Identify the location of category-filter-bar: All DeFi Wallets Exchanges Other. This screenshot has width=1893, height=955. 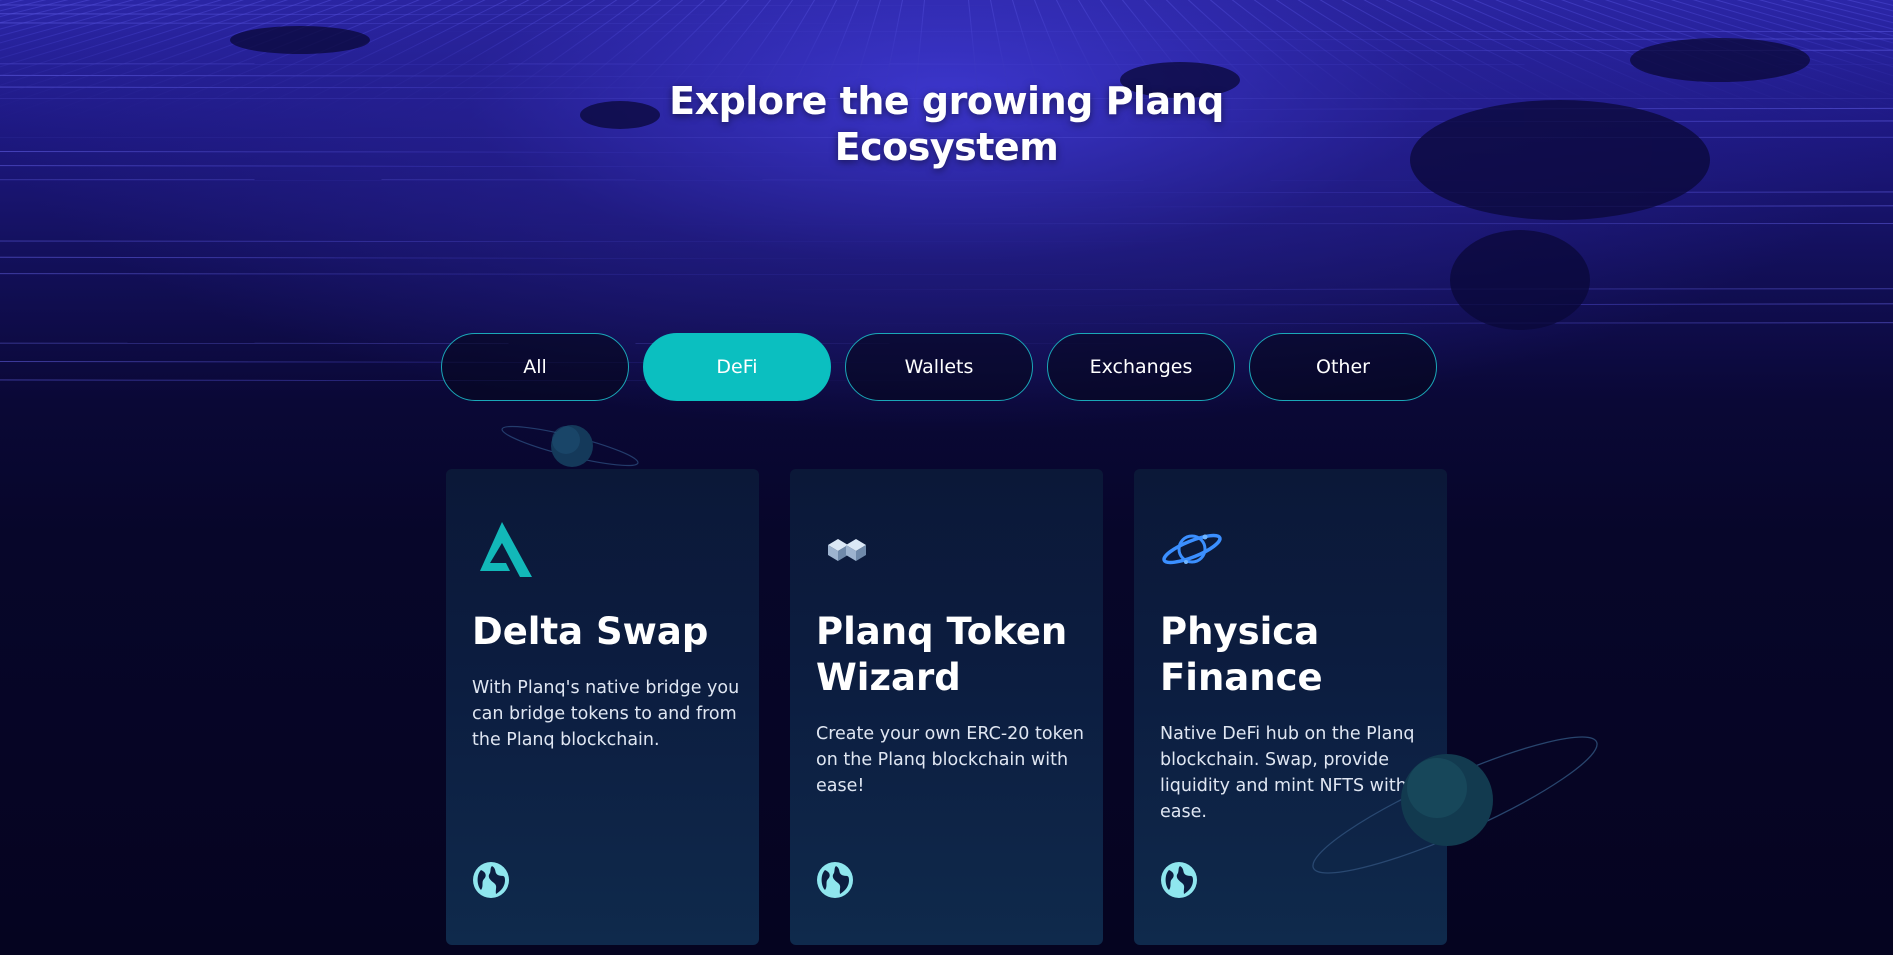
(939, 367).